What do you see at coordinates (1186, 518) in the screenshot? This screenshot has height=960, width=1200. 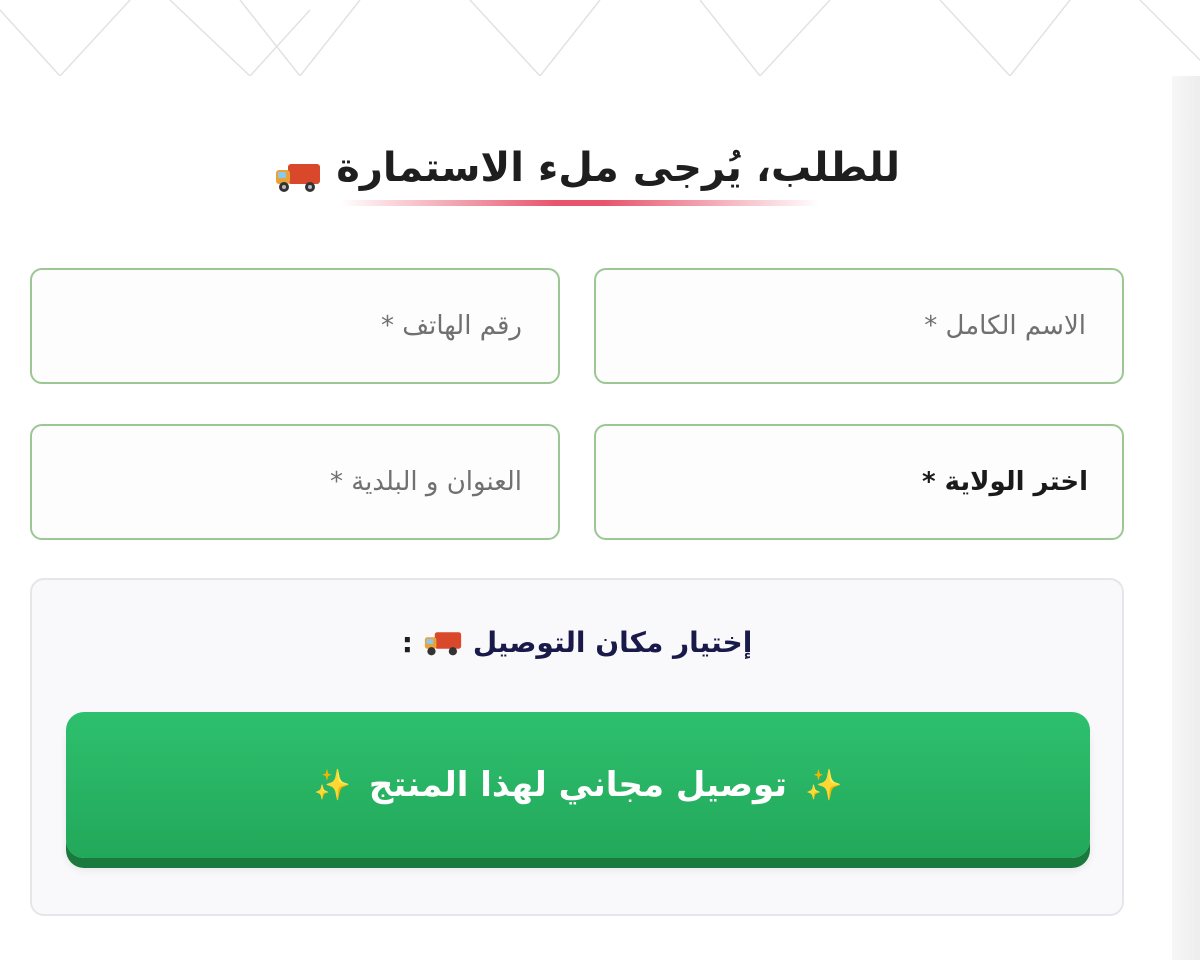 I see `right-edge-shadow` at bounding box center [1186, 518].